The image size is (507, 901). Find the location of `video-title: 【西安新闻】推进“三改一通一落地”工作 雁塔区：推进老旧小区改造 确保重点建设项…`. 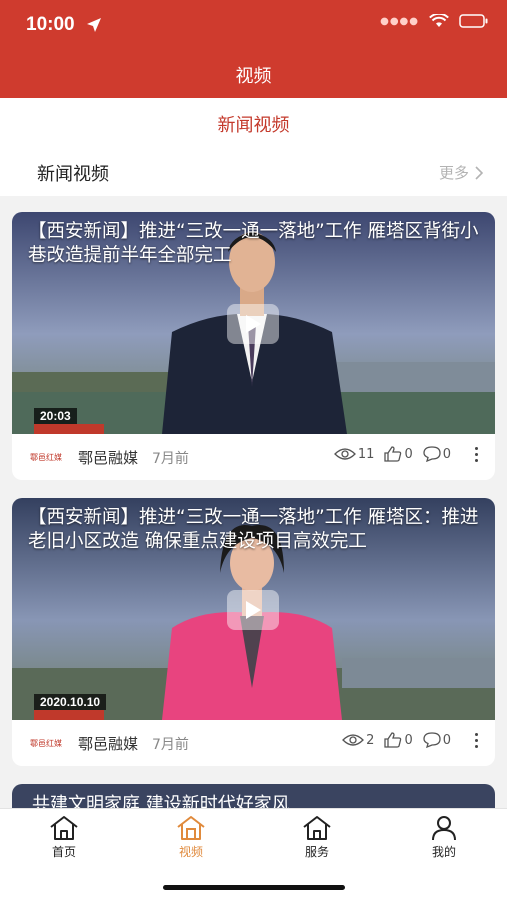

video-title: 【西安新闻】推进“三改一通一落地”工作 雁塔区：推进老旧小区改造 确保重点建设项… is located at coordinates (253, 529).